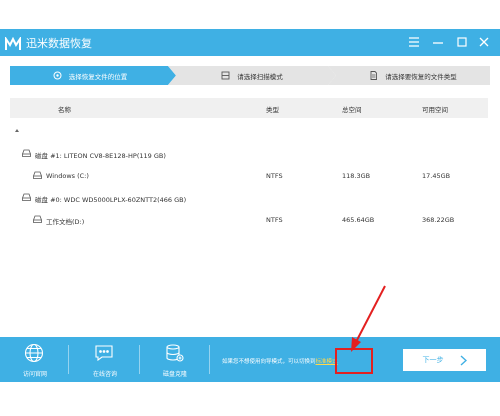 This screenshot has height=416, width=500. I want to click on globe-icon, so click(34, 353).